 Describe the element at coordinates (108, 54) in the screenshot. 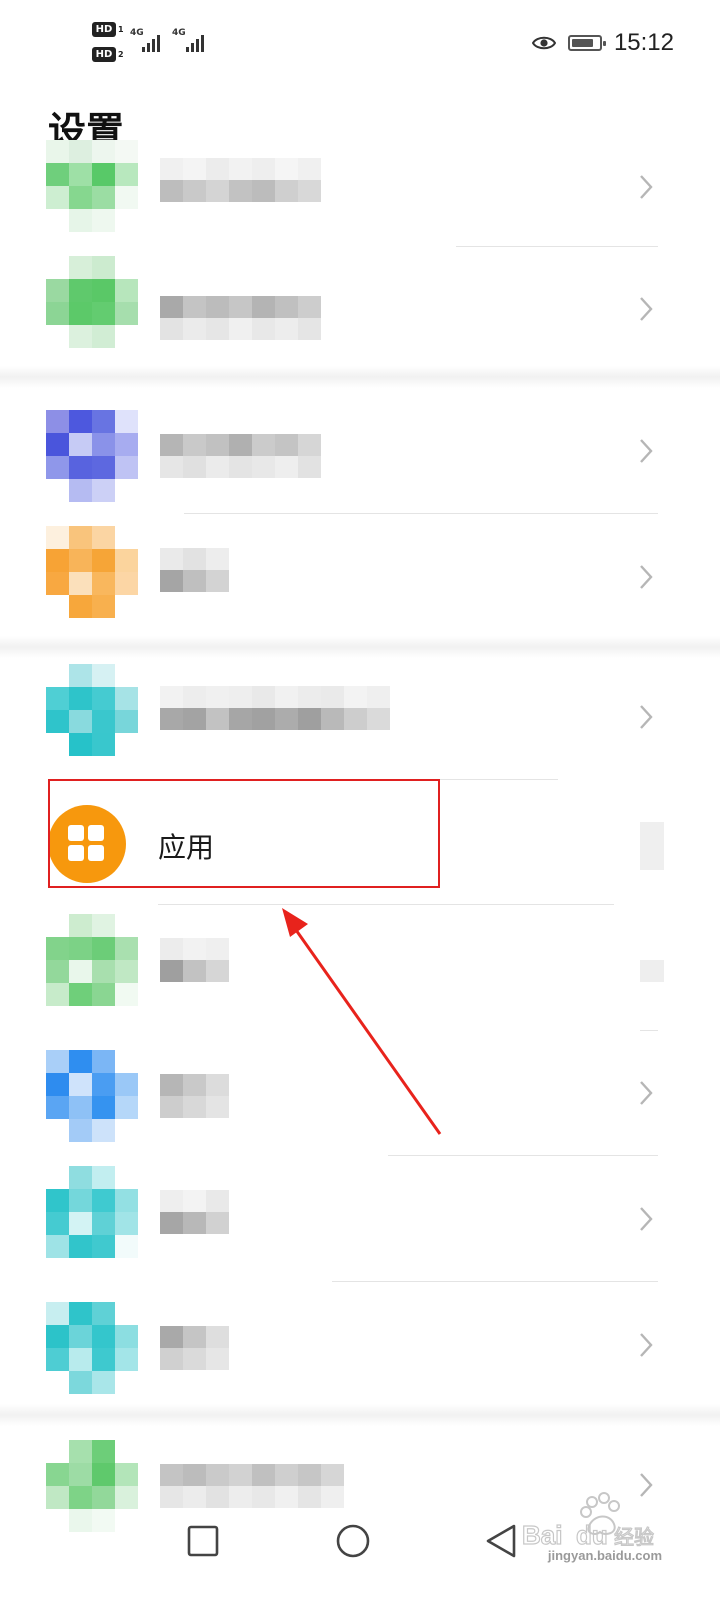

I see `sim2-hd-badge: HD 2` at that location.